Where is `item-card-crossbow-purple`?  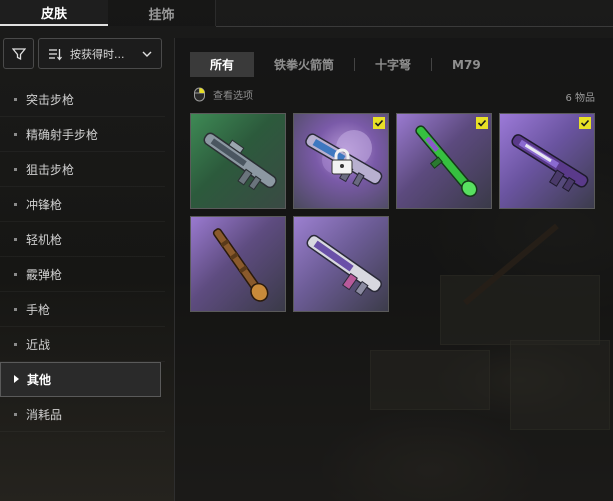
item-card-crossbow-purple is located at coordinates (547, 161).